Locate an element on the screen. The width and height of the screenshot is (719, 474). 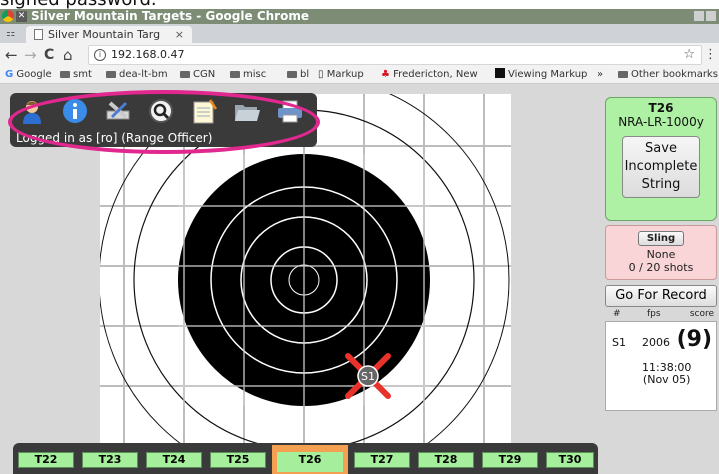
shot-row: S1 2006 (9) 11:38:00 (Nov 05) is located at coordinates (661, 366).